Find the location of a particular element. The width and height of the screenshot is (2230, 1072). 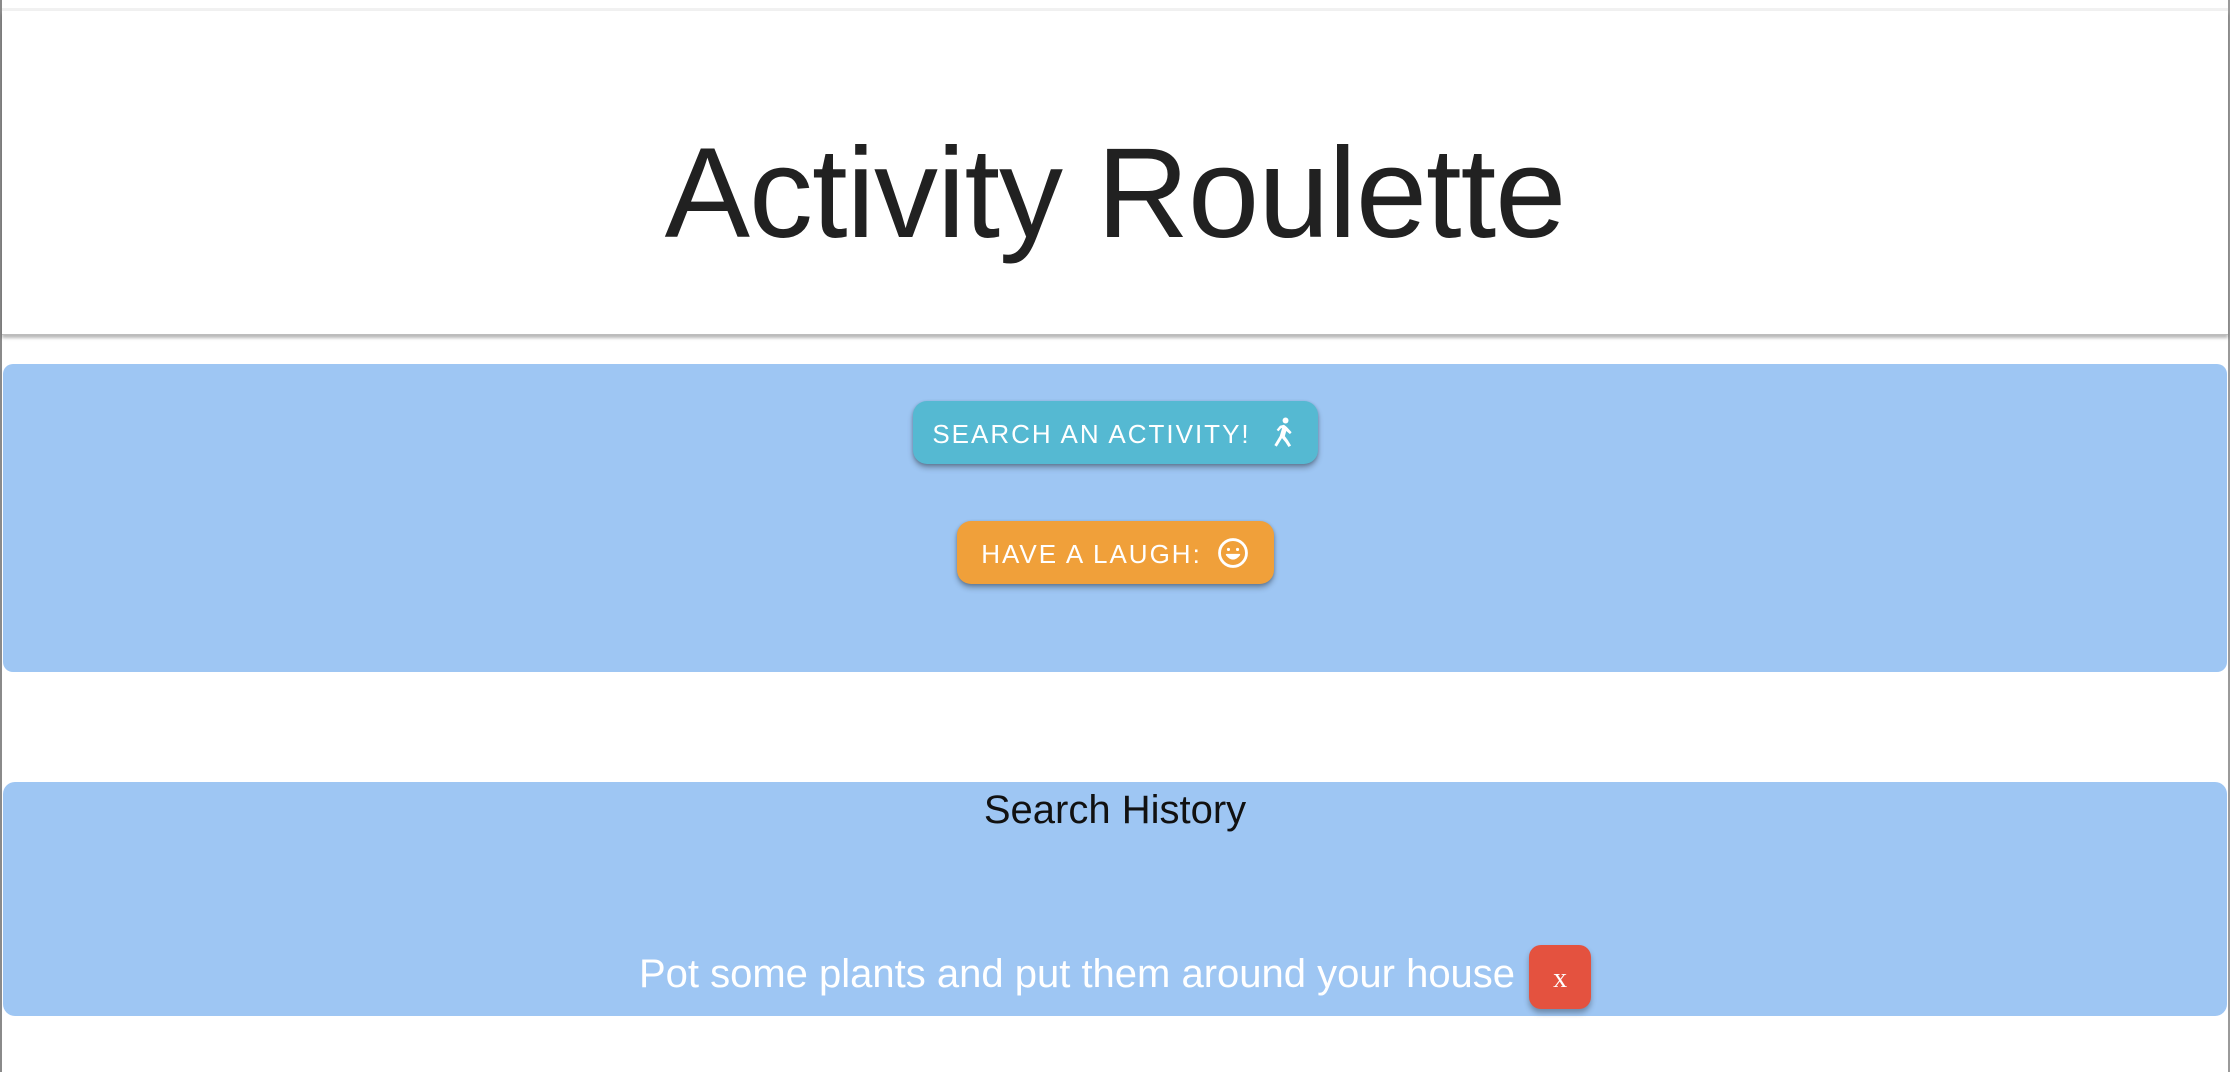

search-activity-button: Search an activity! is located at coordinates (1115, 432).